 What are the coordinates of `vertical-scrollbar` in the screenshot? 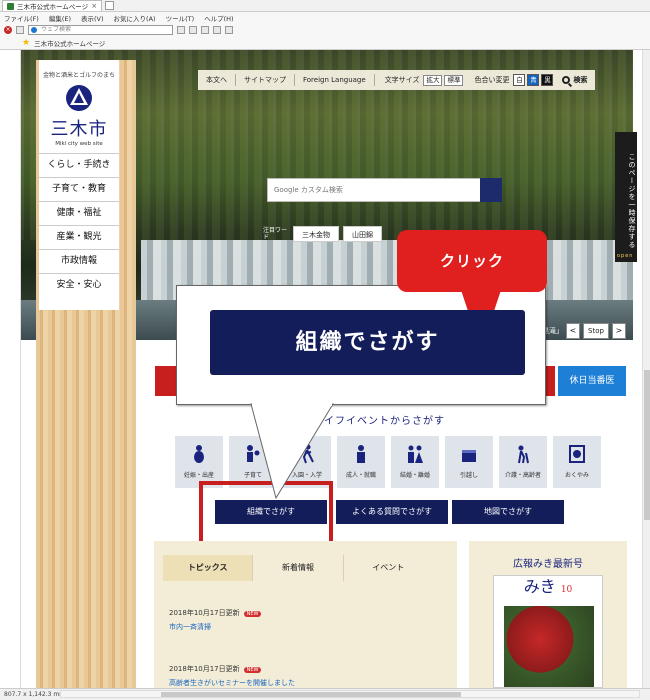 It's located at (646, 369).